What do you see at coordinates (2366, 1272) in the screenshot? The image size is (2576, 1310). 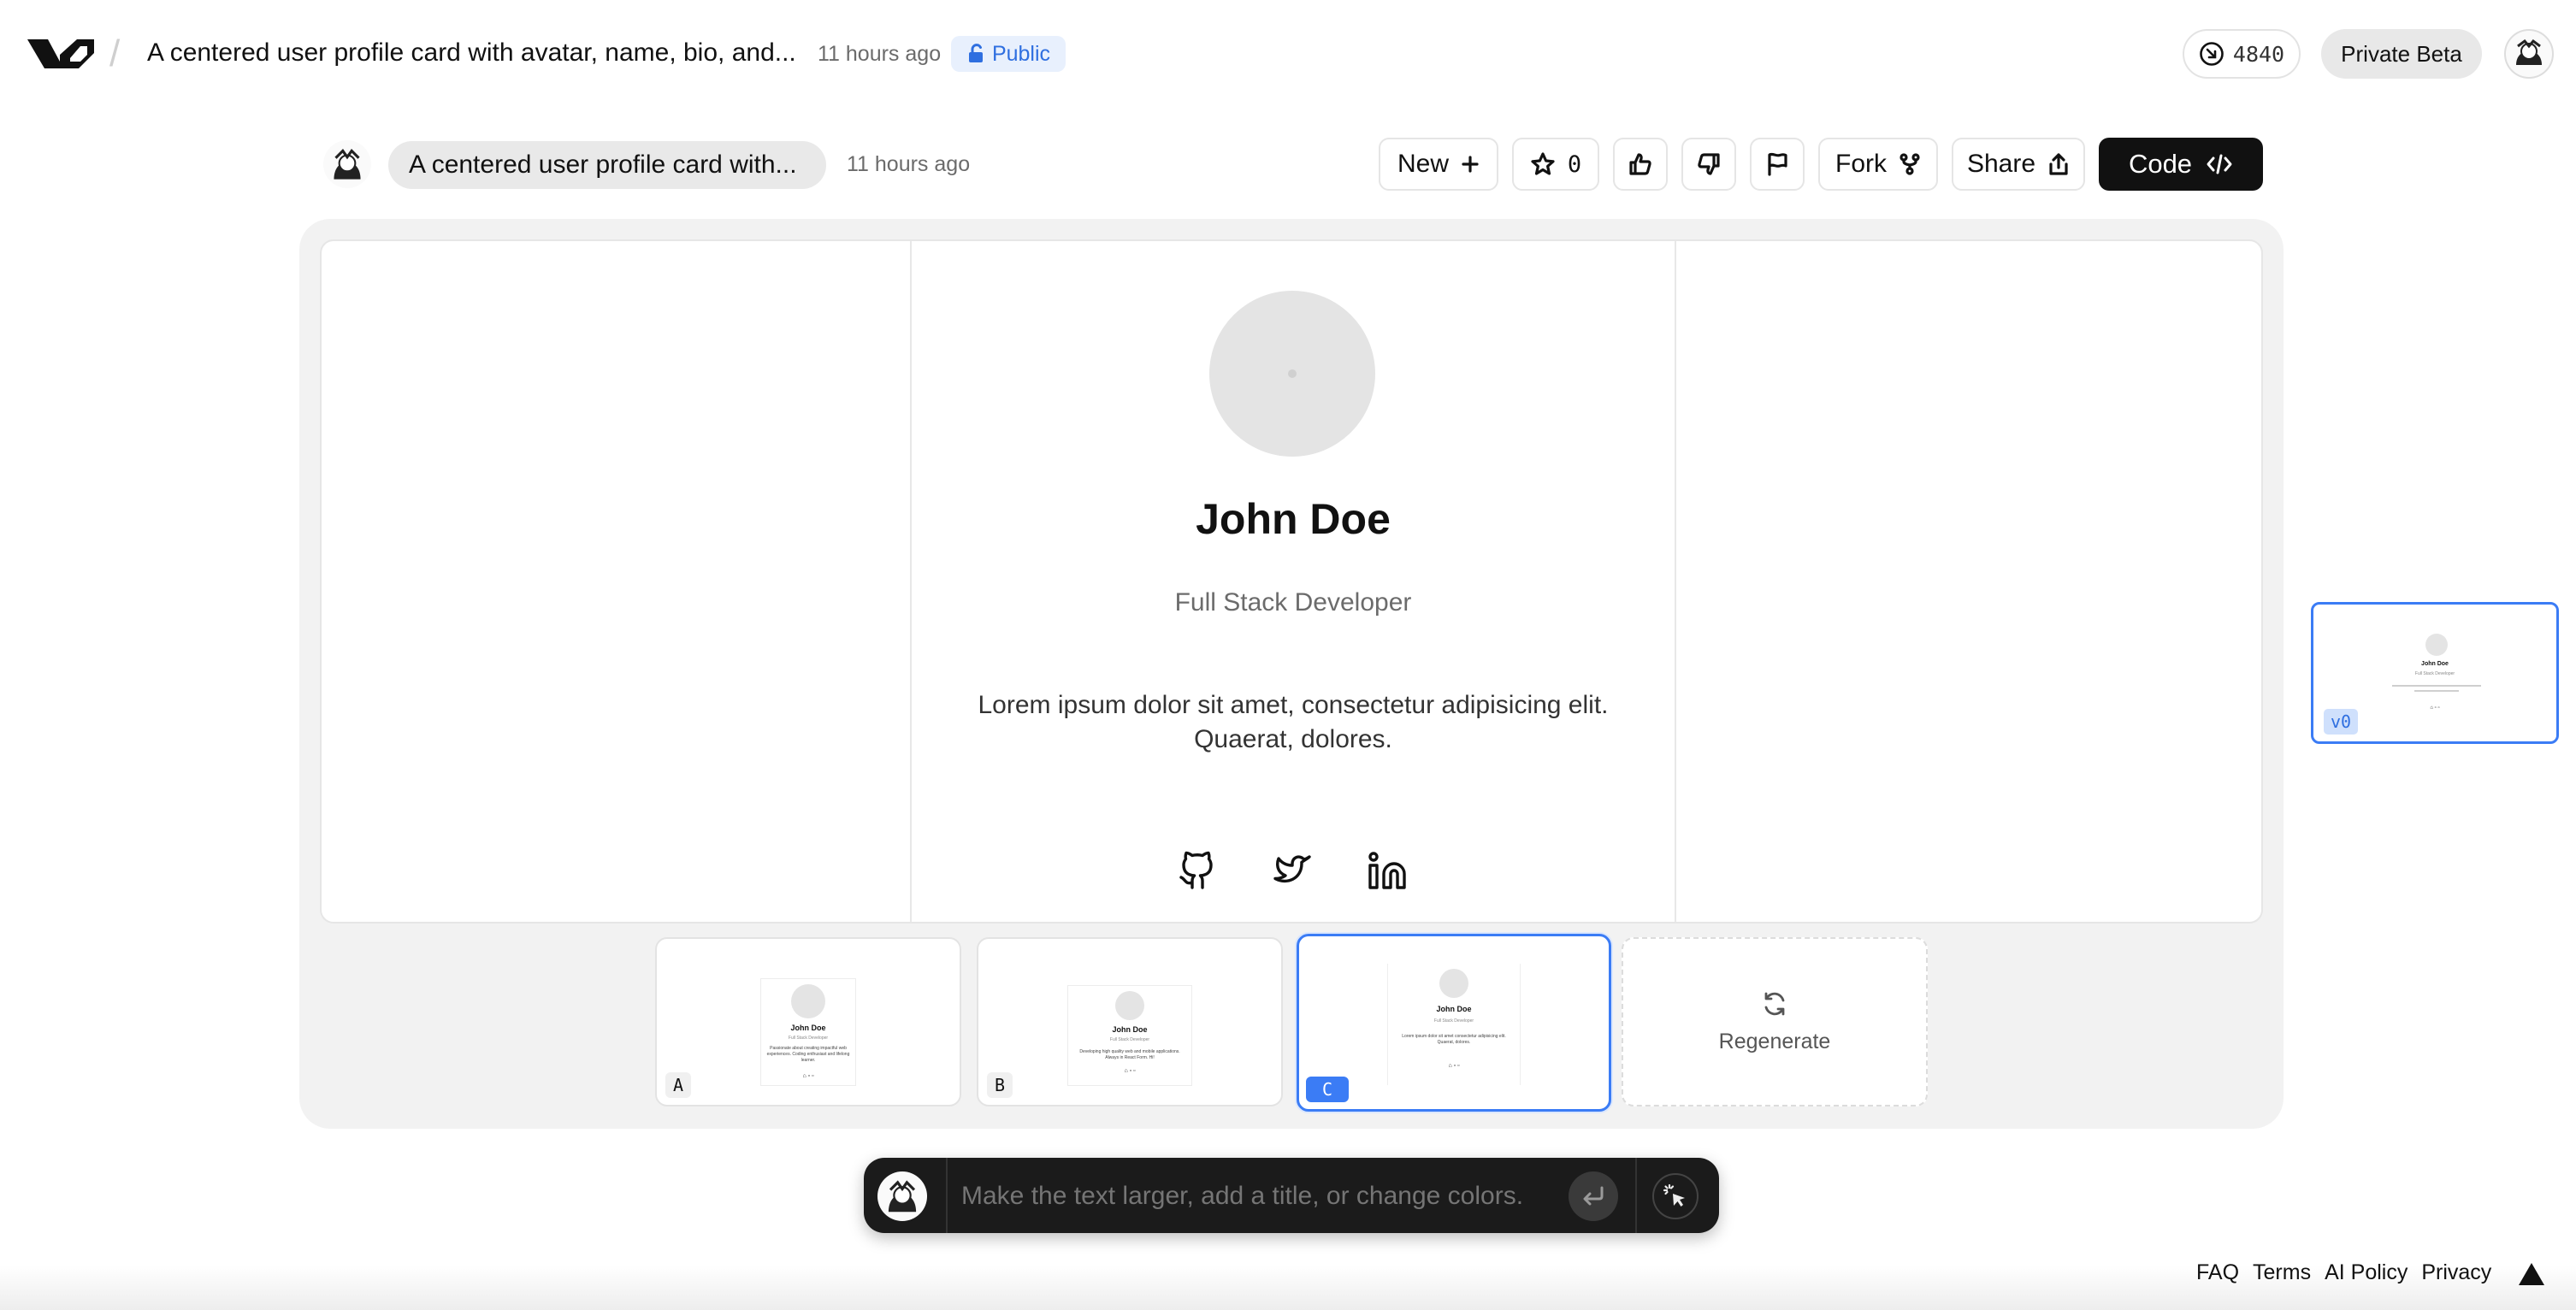 I see `ai-policy-link: AI Policy` at bounding box center [2366, 1272].